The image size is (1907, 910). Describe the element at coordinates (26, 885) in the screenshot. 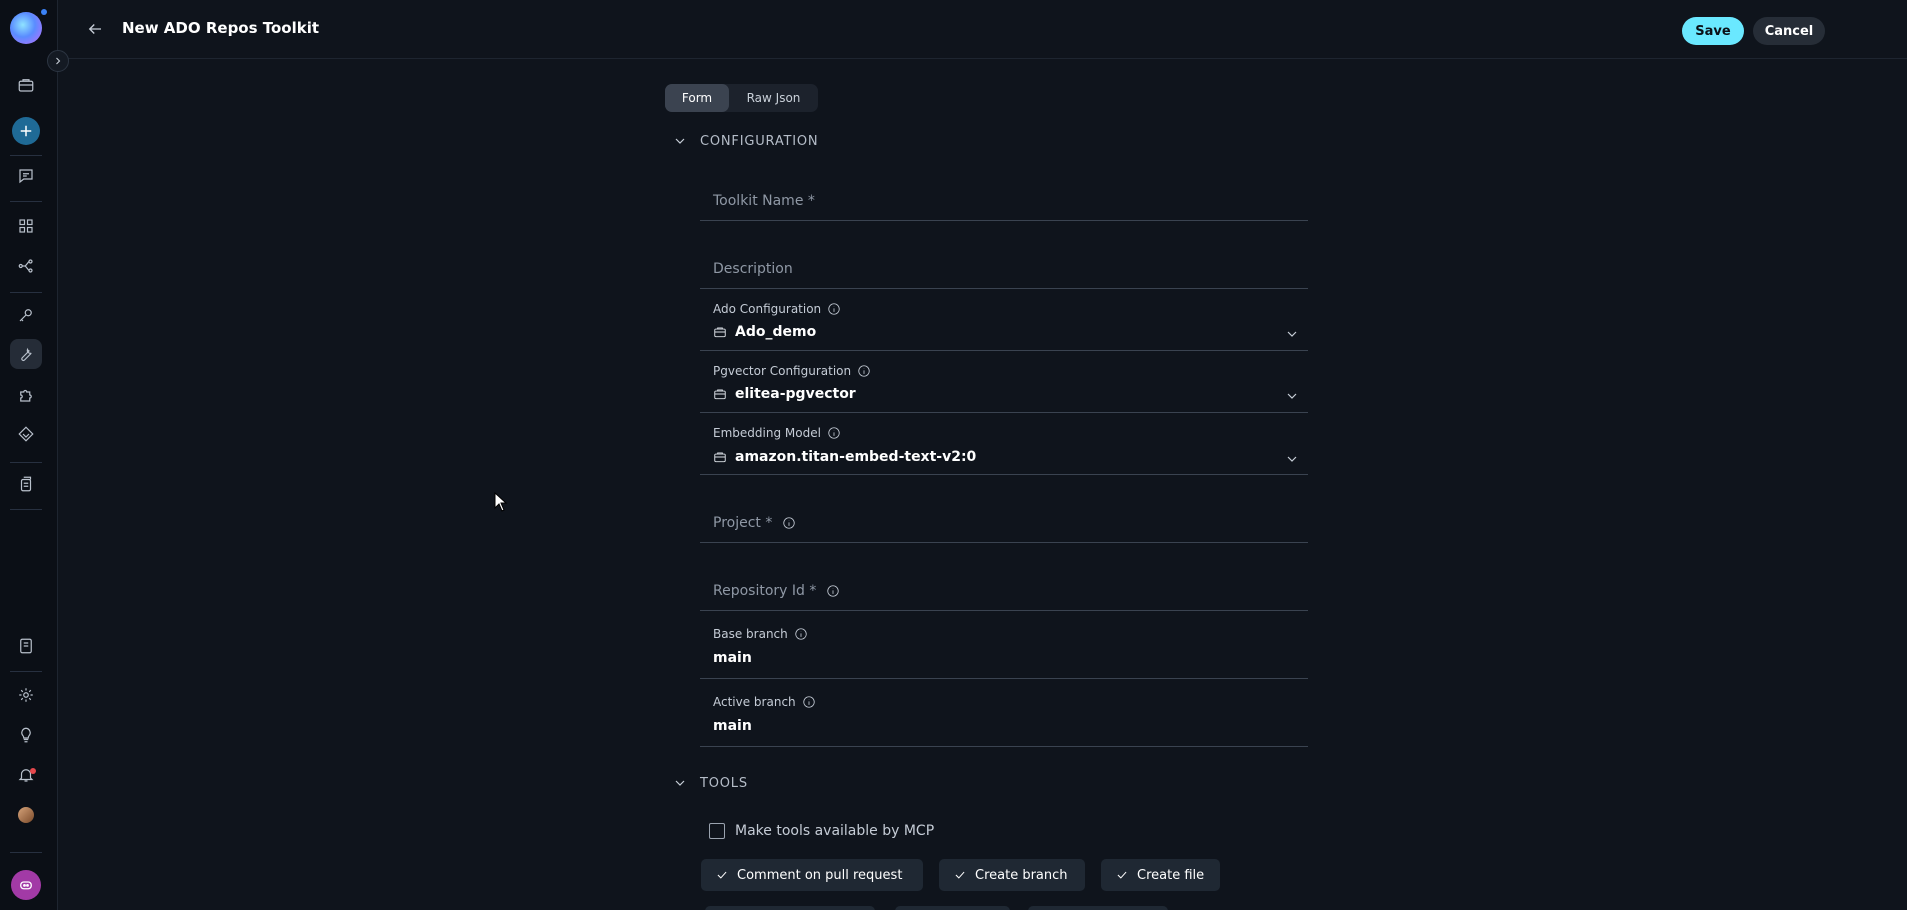

I see `assistant-bot-icon` at that location.